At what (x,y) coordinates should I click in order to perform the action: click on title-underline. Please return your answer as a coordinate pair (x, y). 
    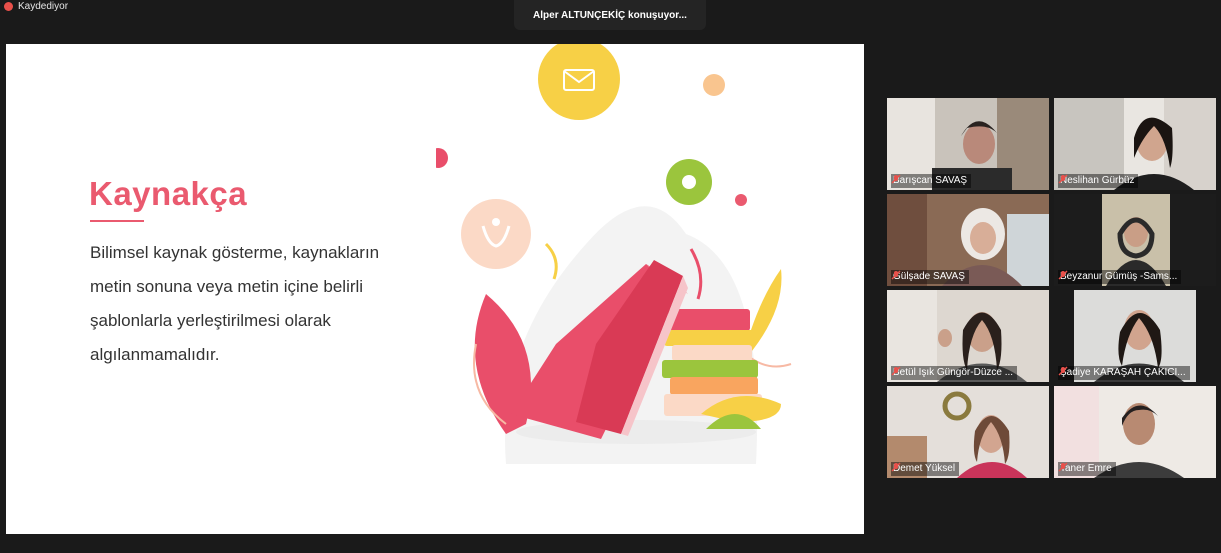
    Looking at the image, I should click on (117, 221).